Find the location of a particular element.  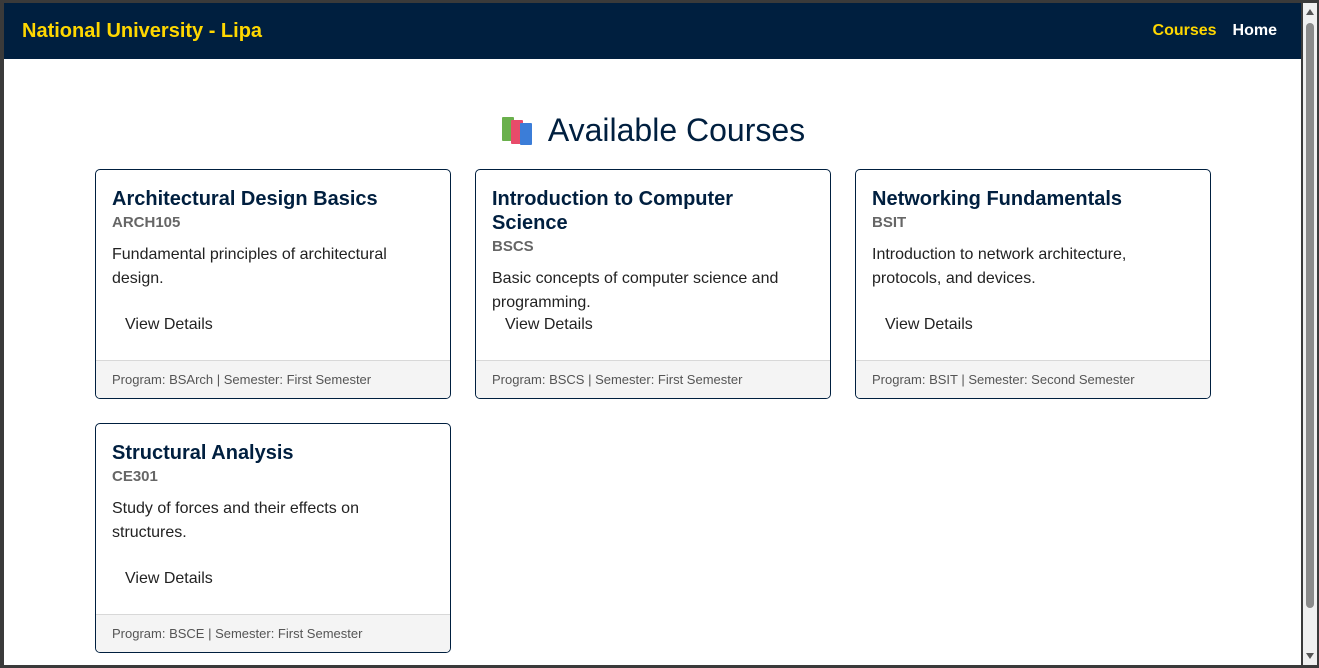

course-title: Networking Fundamentals is located at coordinates (997, 199).